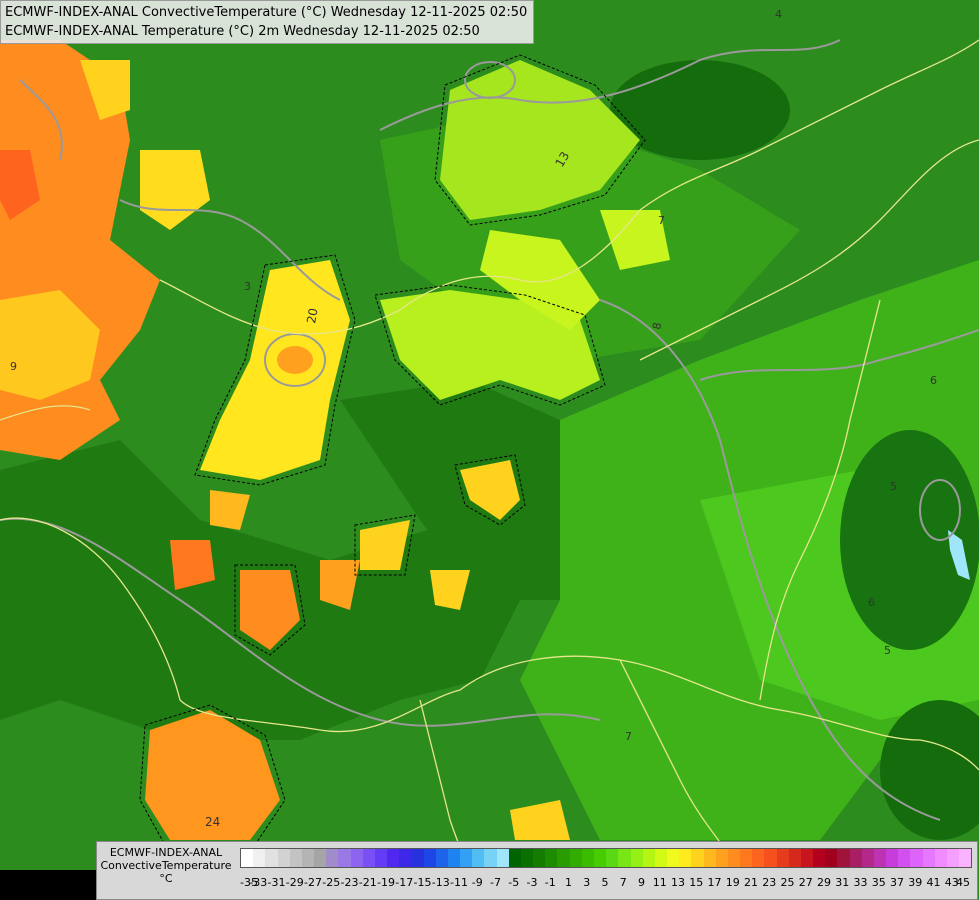 The image size is (979, 900). What do you see at coordinates (349, 882) in the screenshot?
I see `legend-tick: -23` at bounding box center [349, 882].